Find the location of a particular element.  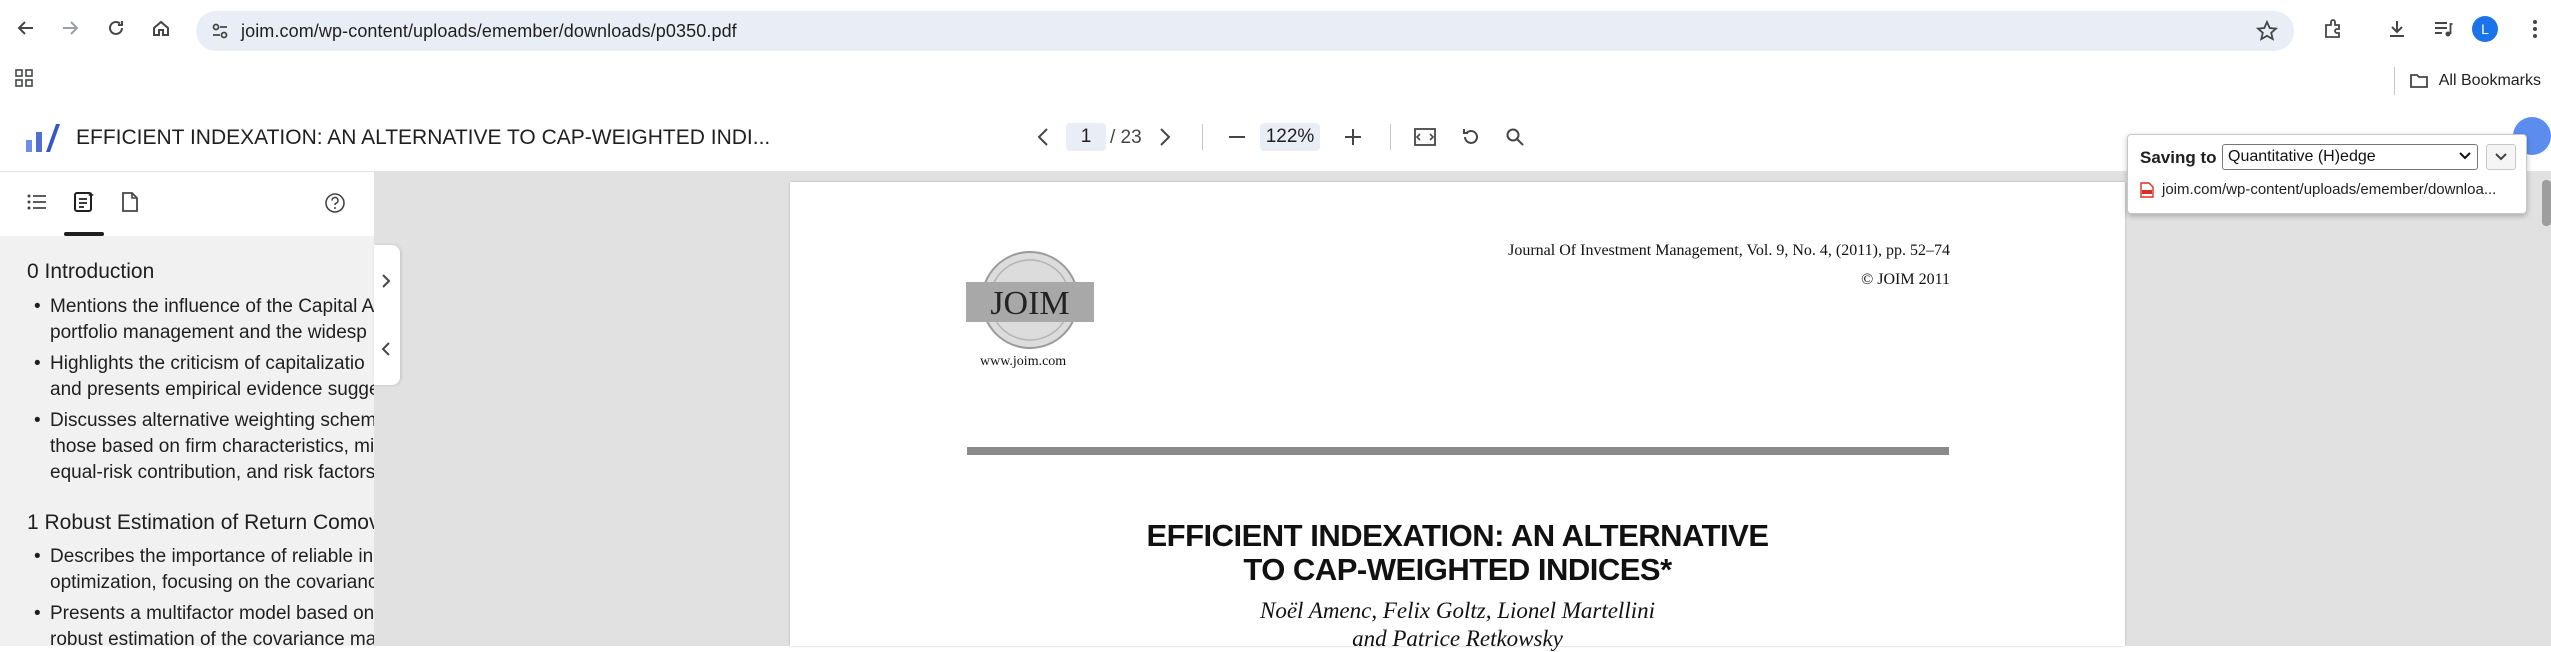

thumbnails-icon is located at coordinates (130, 202).